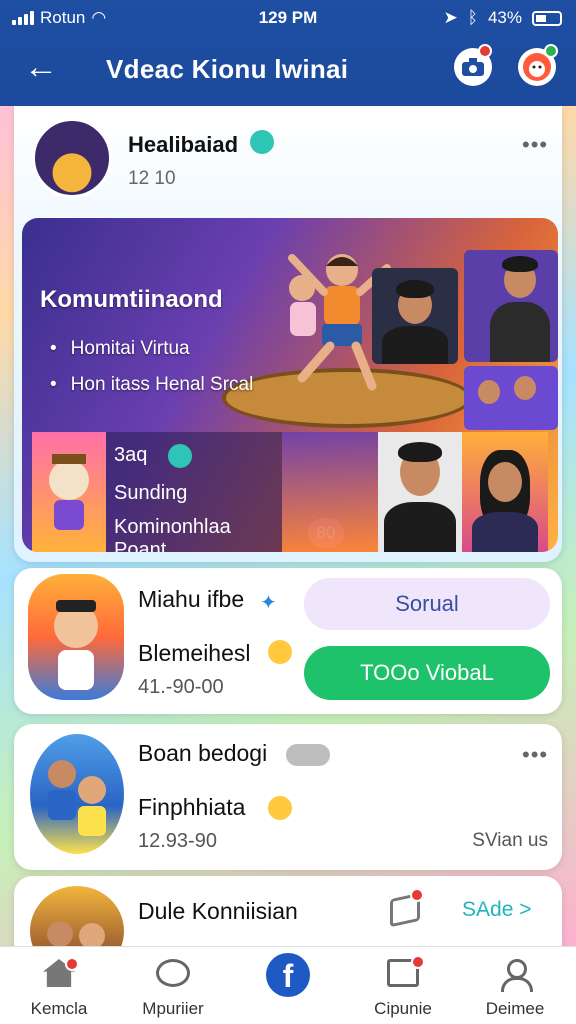 The width and height of the screenshot is (576, 1024). What do you see at coordinates (120, 349) in the screenshot?
I see `banner-bullet-1: Homitai Virtua` at bounding box center [120, 349].